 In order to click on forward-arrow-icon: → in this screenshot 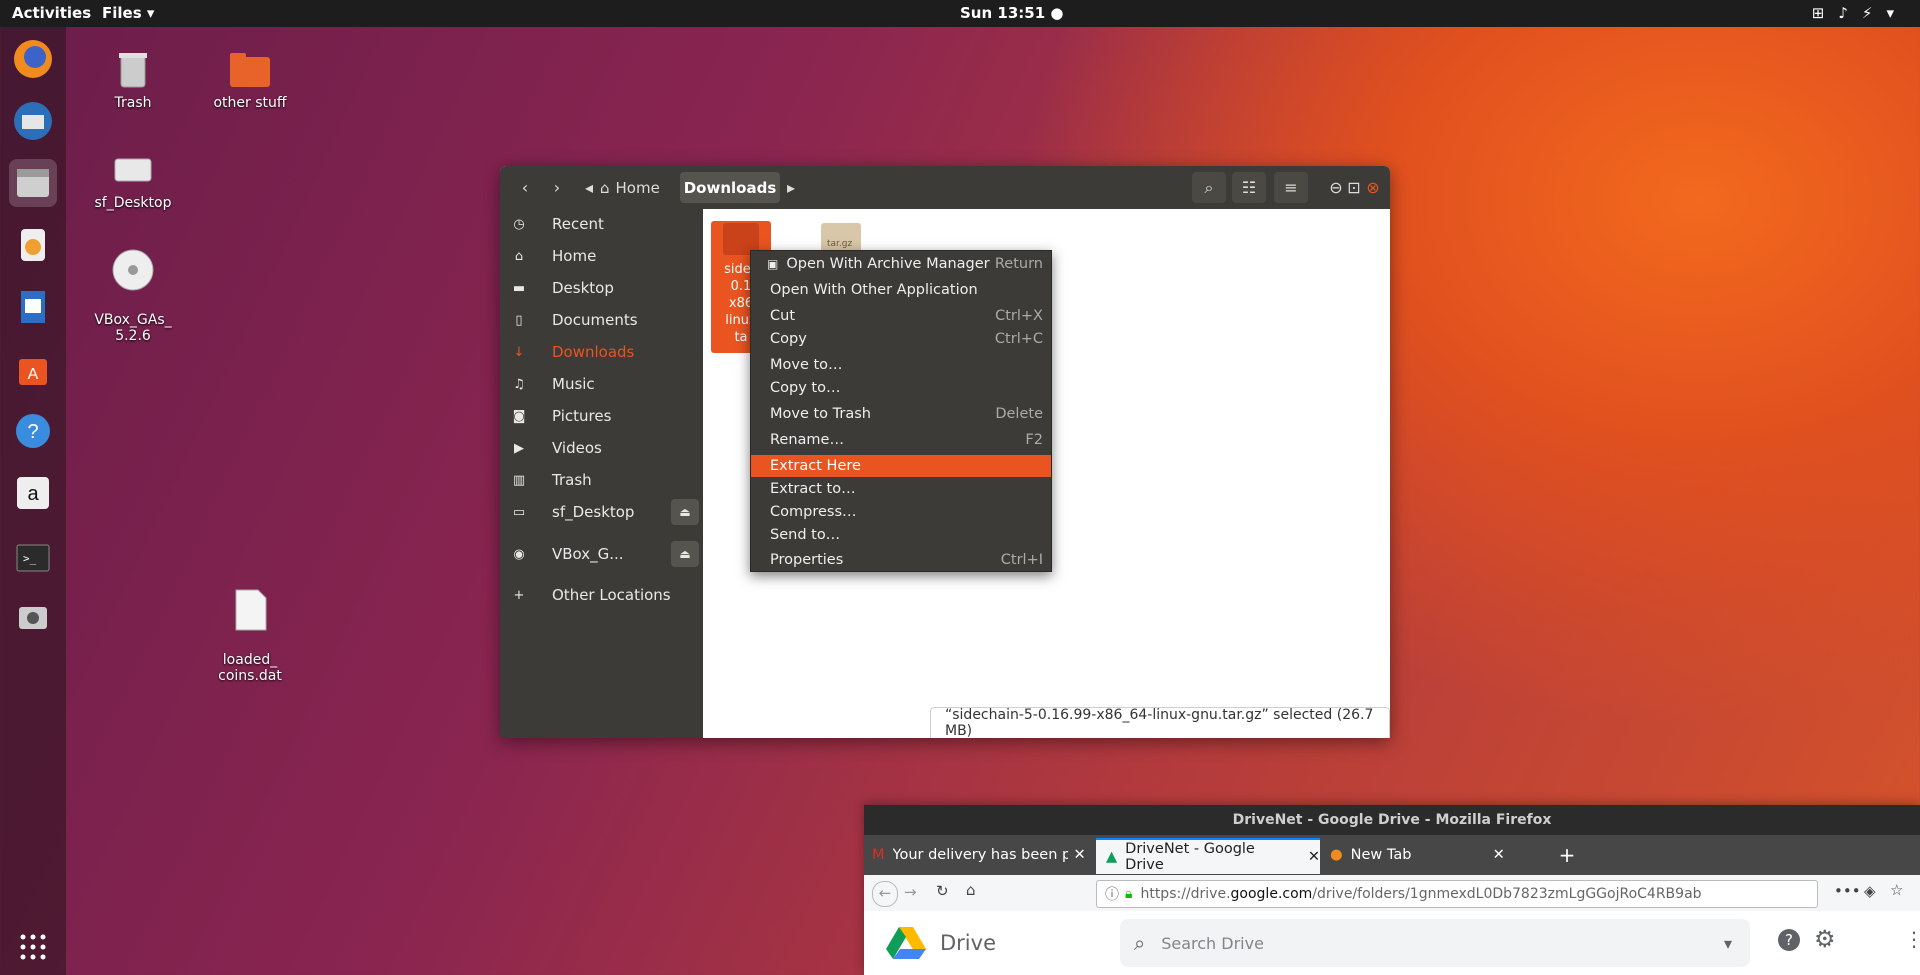, I will do `click(910, 892)`.